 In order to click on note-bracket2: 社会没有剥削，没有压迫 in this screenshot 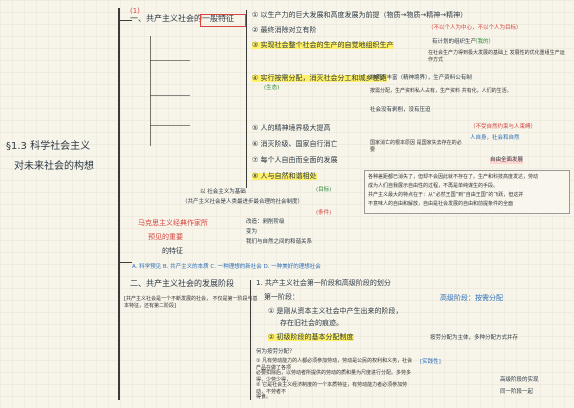, I will do `click(400, 110)`.